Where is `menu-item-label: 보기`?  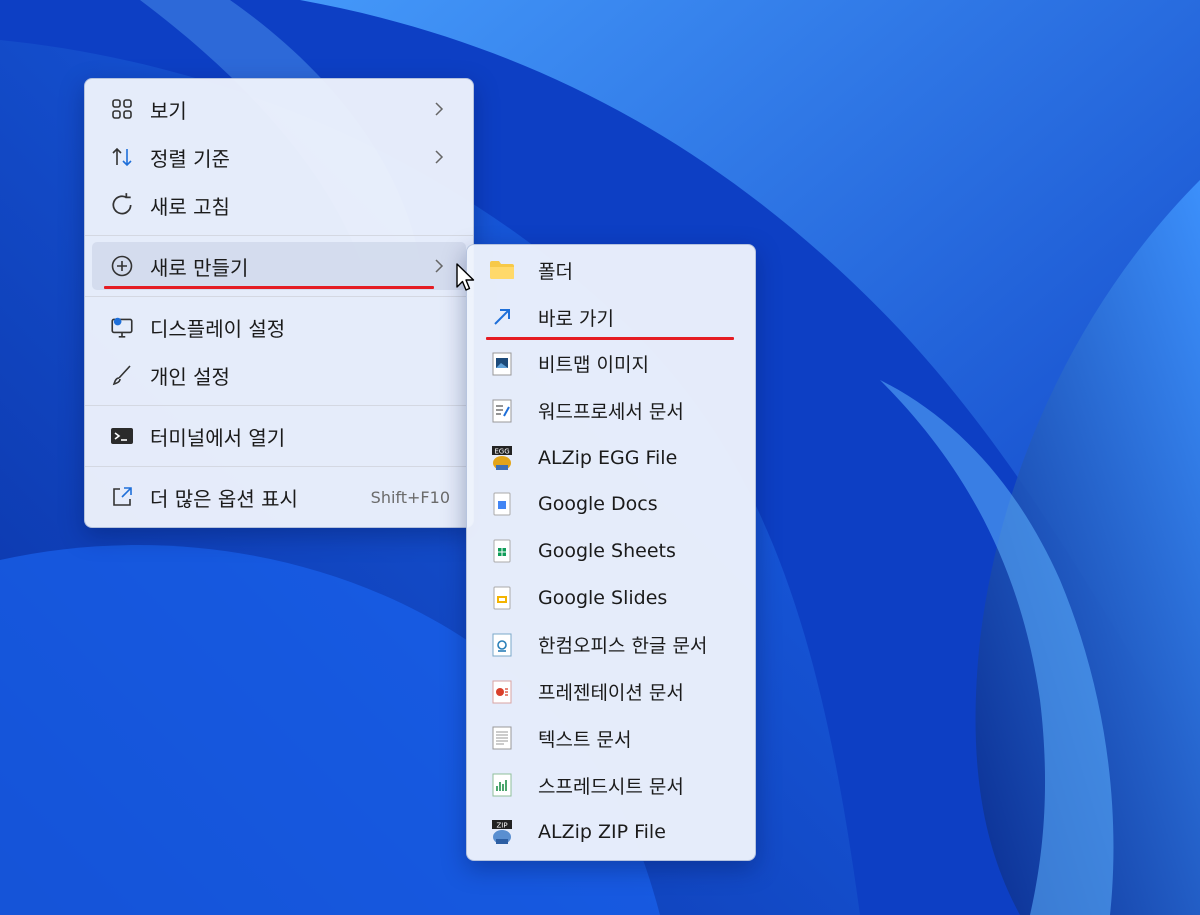
menu-item-label: 보기 is located at coordinates (168, 110).